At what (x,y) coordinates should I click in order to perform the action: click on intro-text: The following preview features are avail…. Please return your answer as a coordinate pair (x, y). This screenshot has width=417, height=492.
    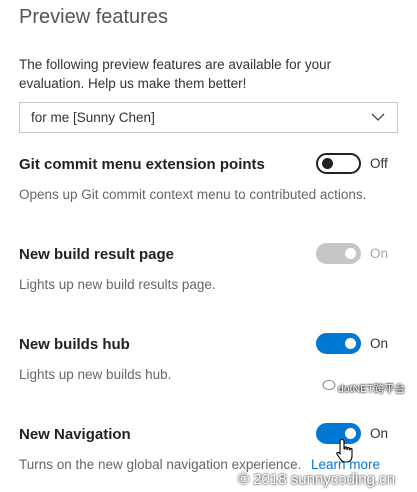
    Looking at the image, I should click on (175, 74).